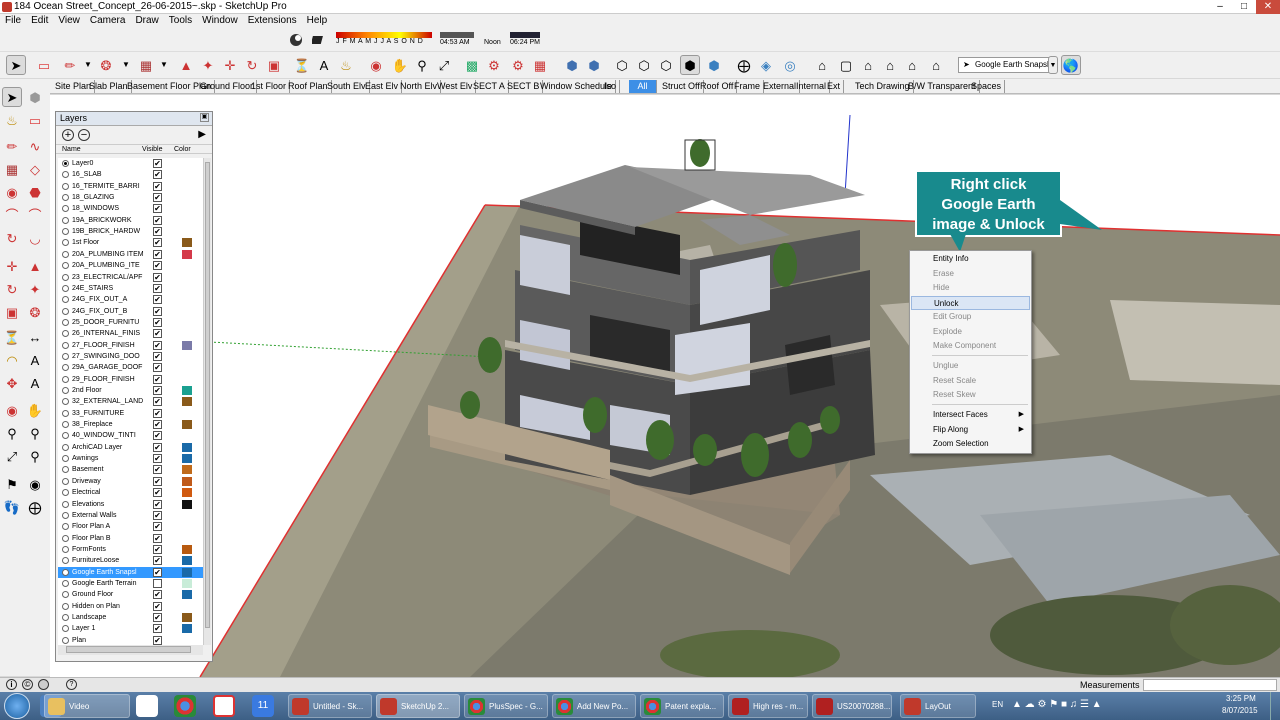 This screenshot has height=720, width=1280. I want to click on left-rotated-rect-icon: ◇, so click(35, 169).